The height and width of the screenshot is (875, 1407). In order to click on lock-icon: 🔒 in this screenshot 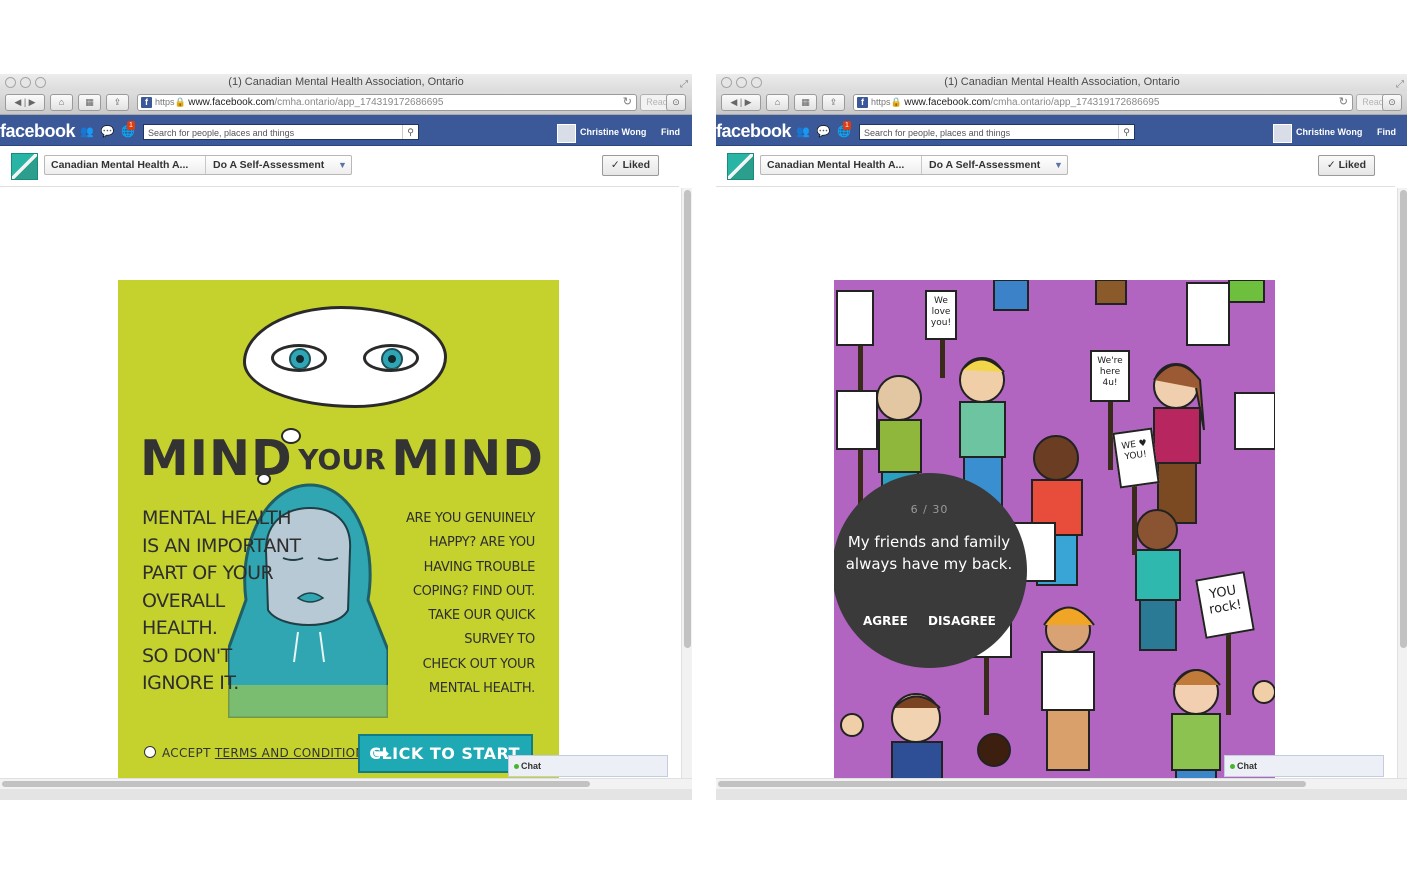, I will do `click(181, 102)`.